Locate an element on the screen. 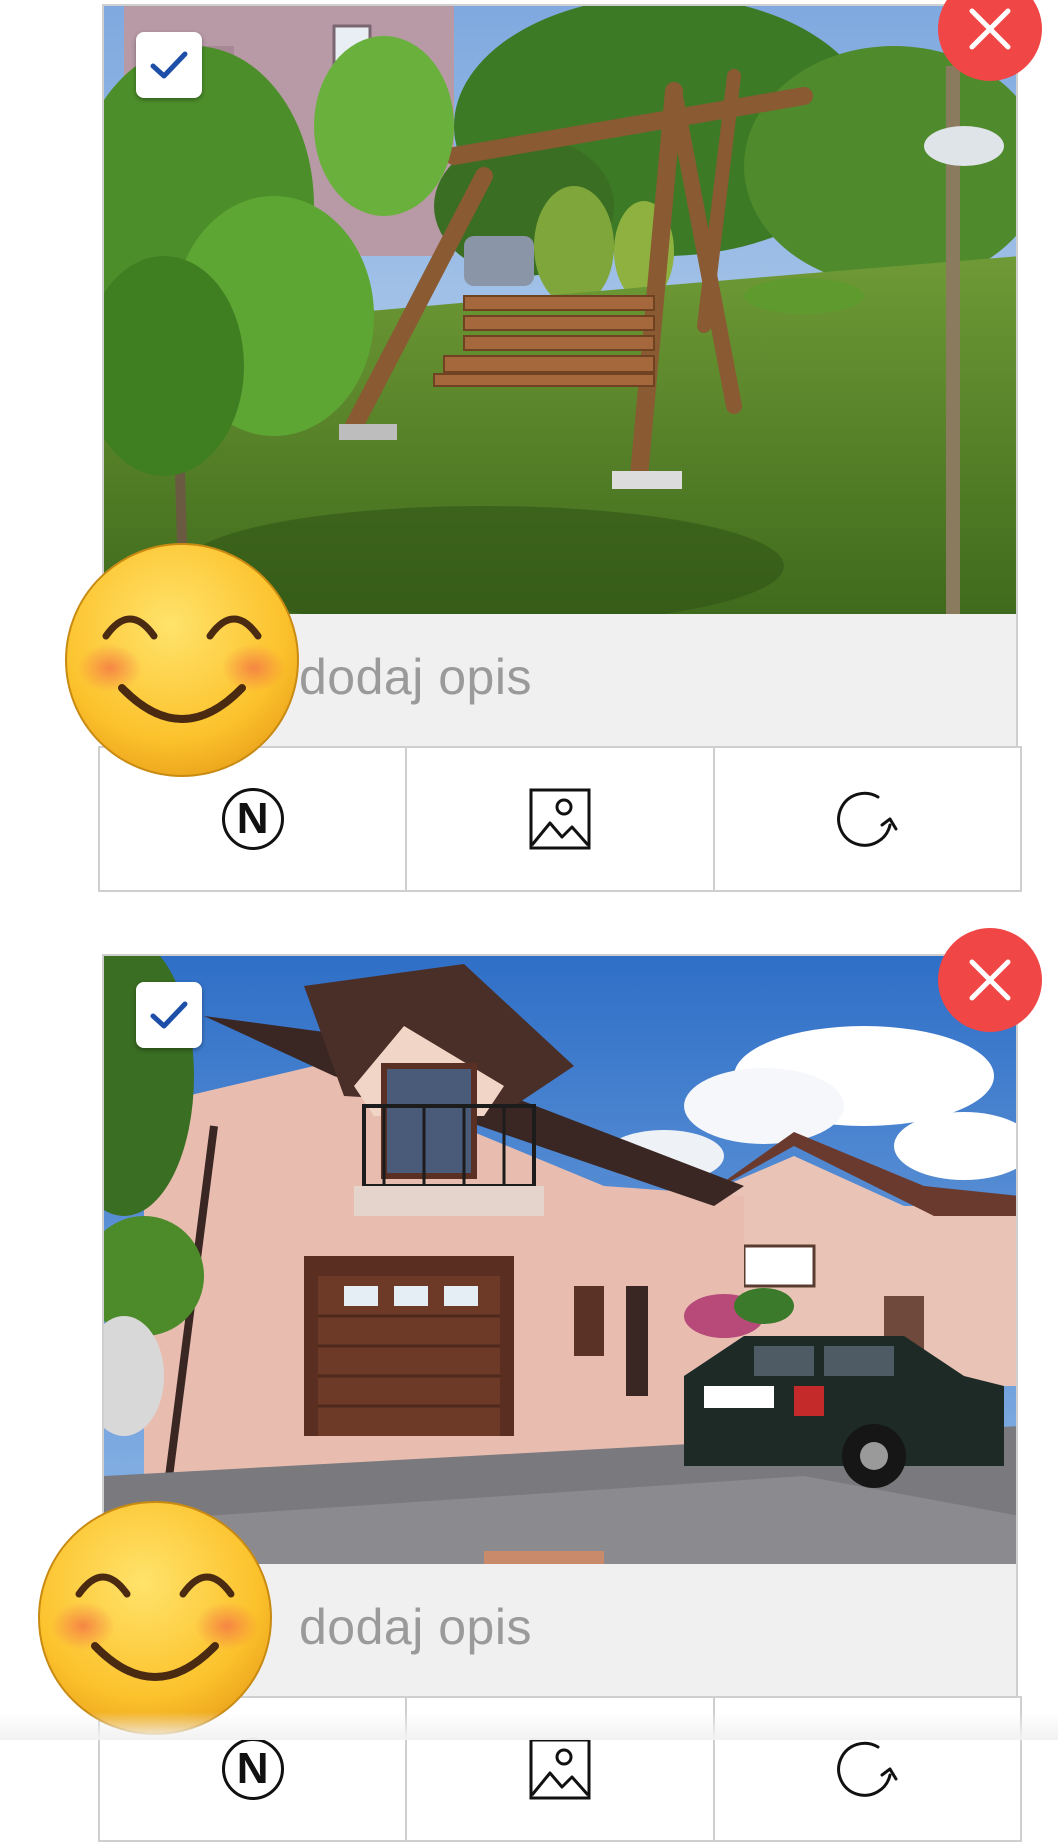  set-cover-image-button is located at coordinates (561, 819).